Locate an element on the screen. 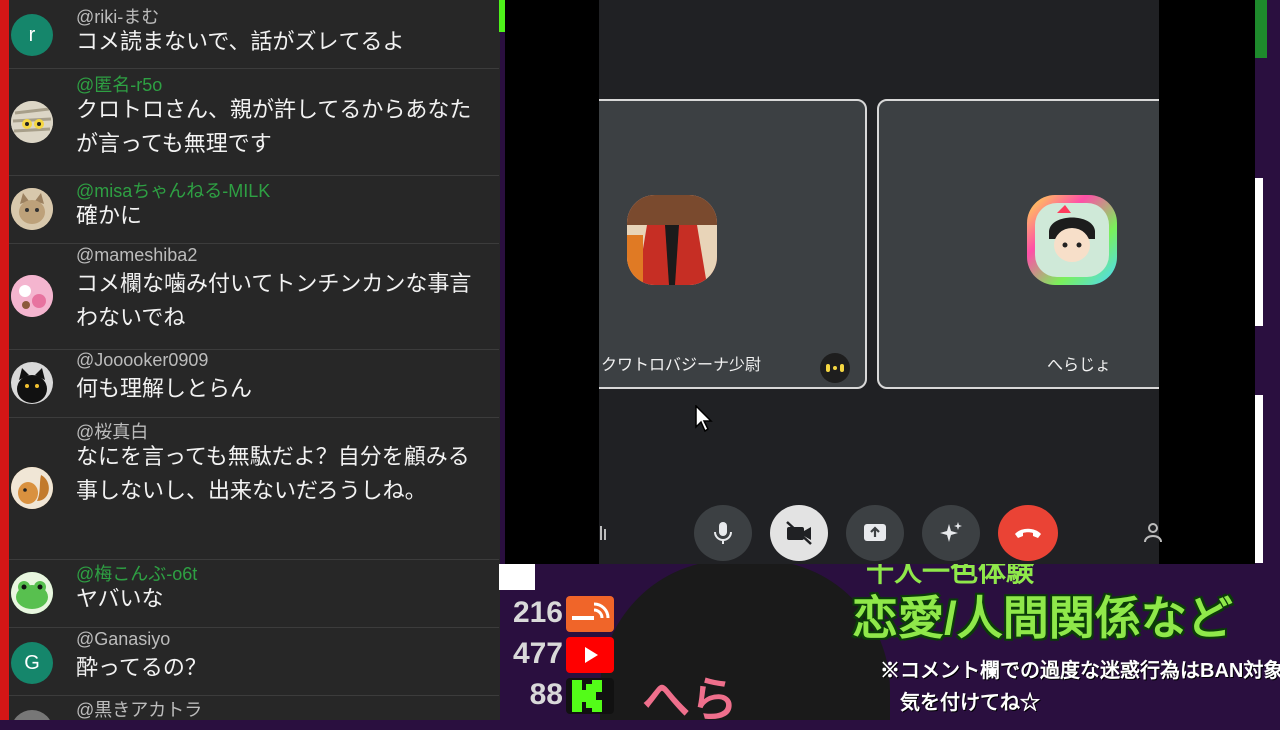  participant-name: へらじょ is located at coordinates (1079, 364).